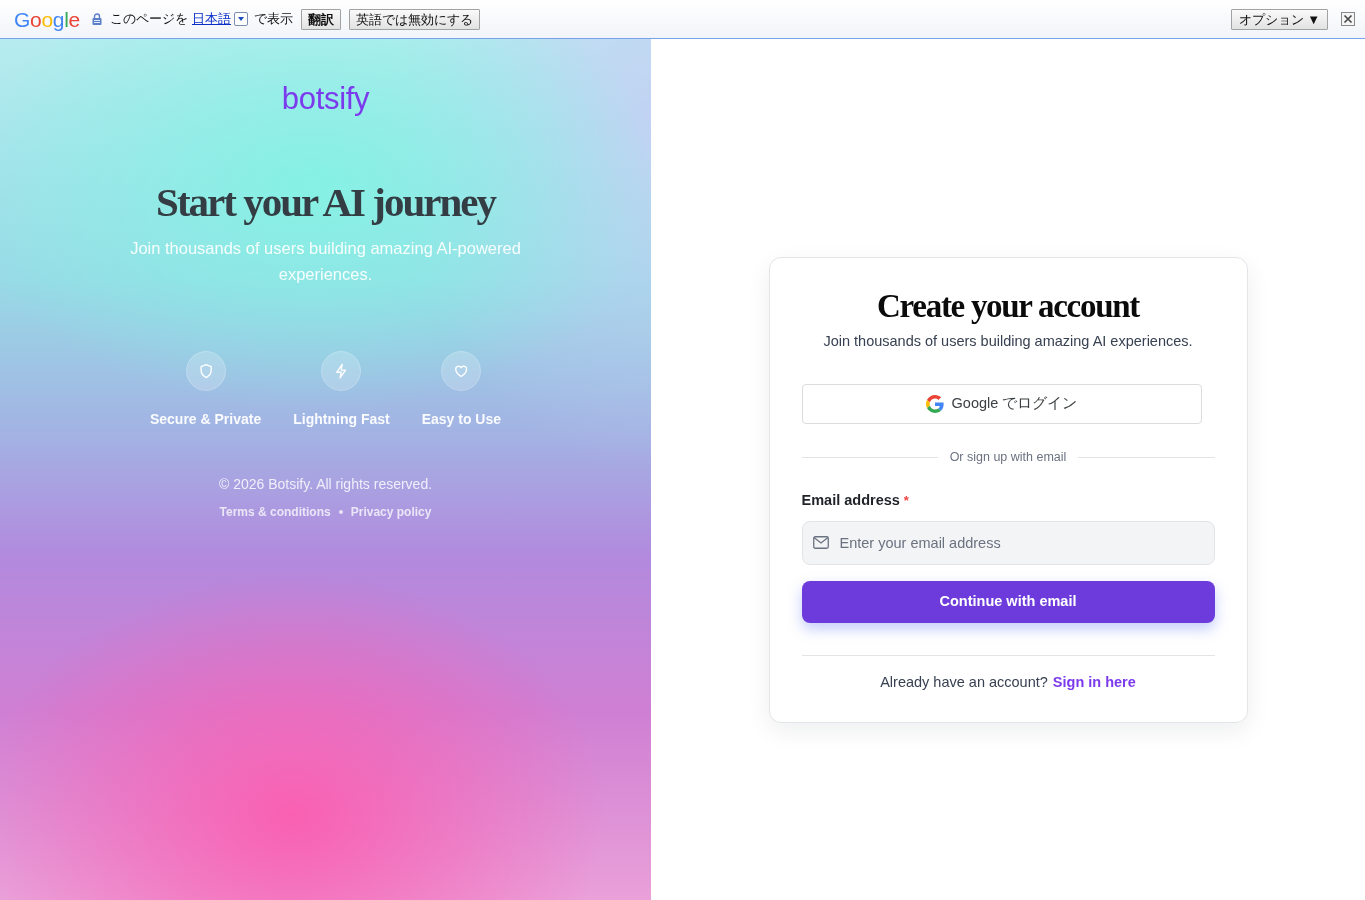  Describe the element at coordinates (1008, 342) in the screenshot. I see `card-subtitle: Join thousands of users building amazing AI experiences.` at that location.